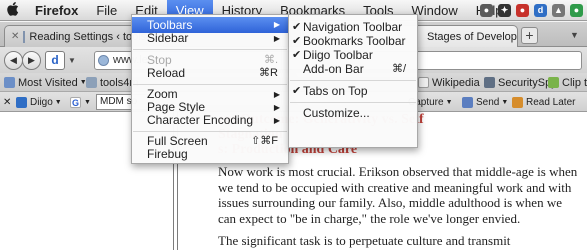 The image size is (587, 250). Describe the element at coordinates (167, 154) in the screenshot. I see `menu-item-label: Firebug` at that location.